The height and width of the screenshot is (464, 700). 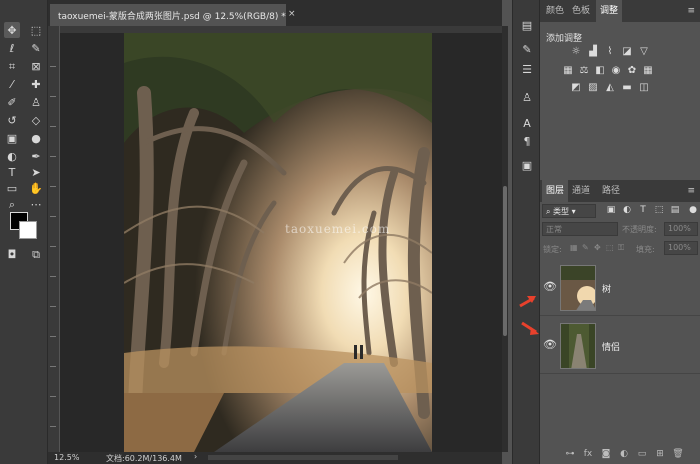 I want to click on watermark: taoxuemei.com, so click(x=338, y=229).